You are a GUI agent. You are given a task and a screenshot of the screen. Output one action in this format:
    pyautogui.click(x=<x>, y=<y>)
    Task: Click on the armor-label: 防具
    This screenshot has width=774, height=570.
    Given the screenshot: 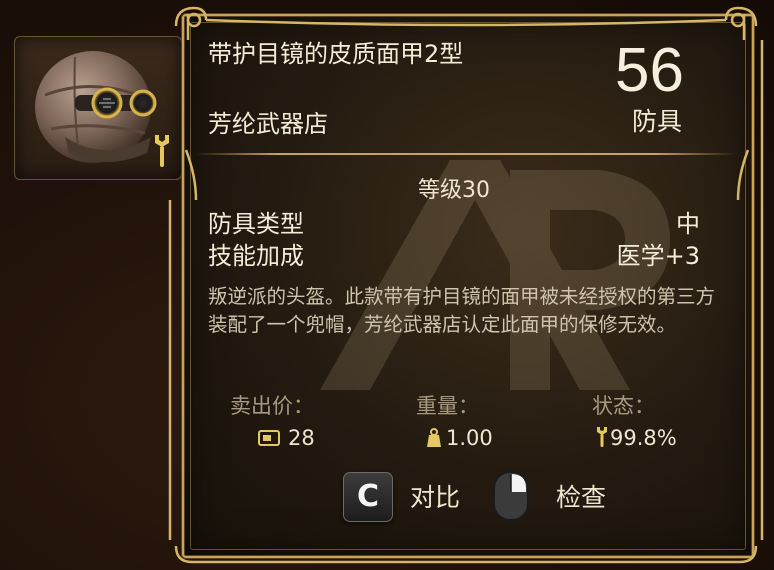 What is the action you would take?
    pyautogui.click(x=656, y=121)
    